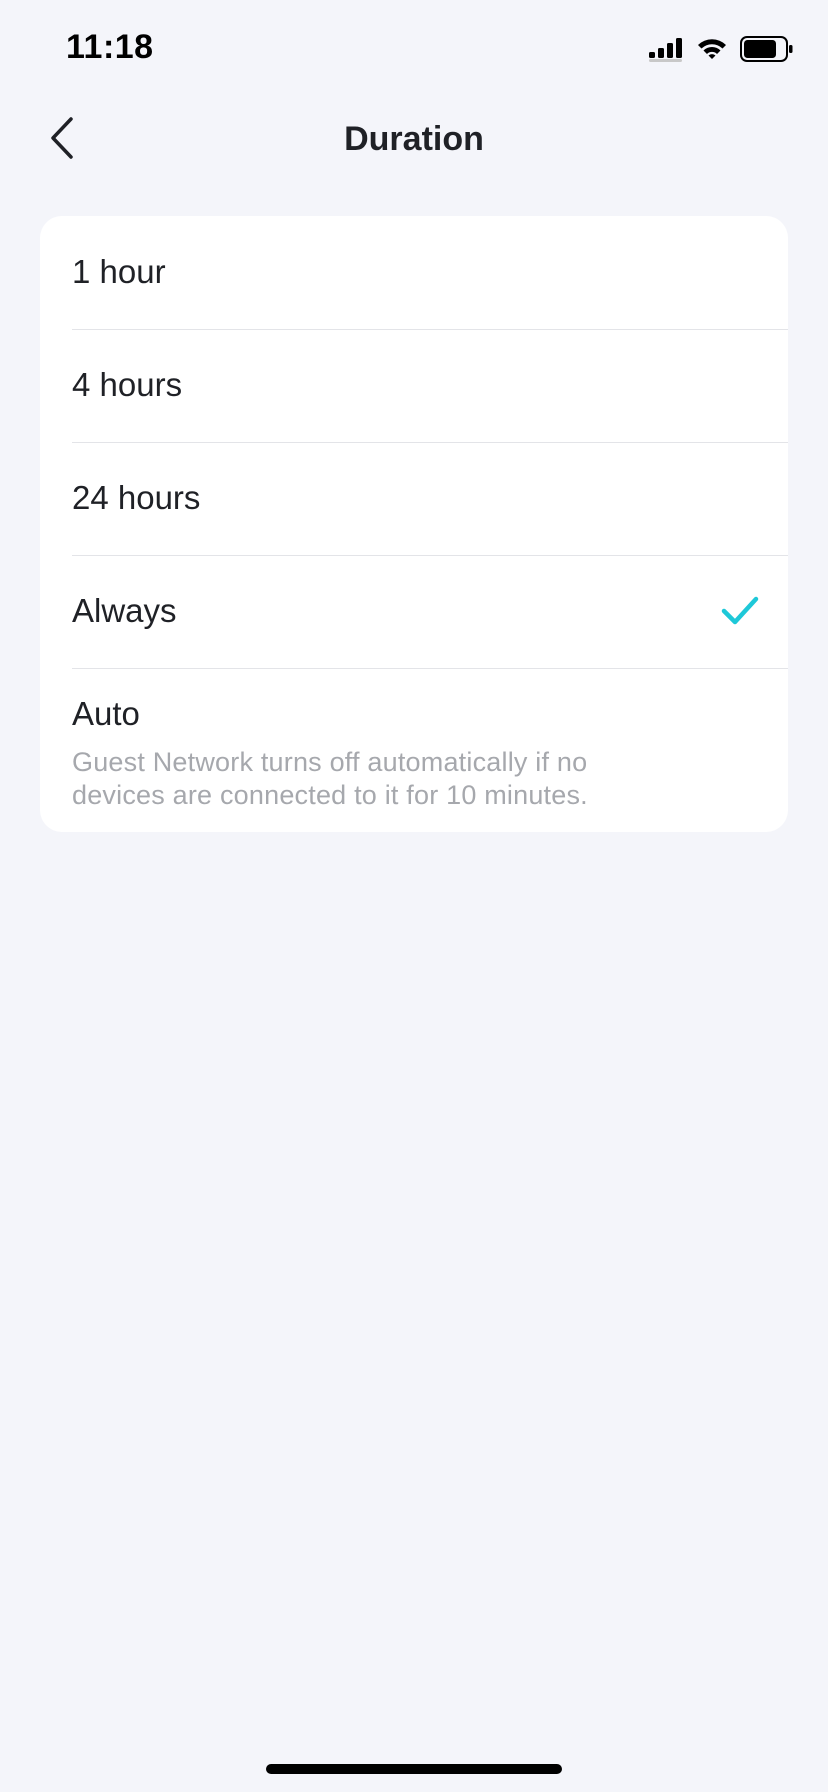 The width and height of the screenshot is (828, 1792). Describe the element at coordinates (760, 49) in the screenshot. I see `battery-fill` at that location.